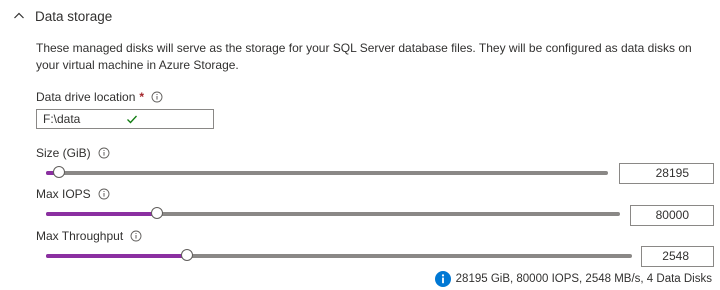 The width and height of the screenshot is (720, 290). Describe the element at coordinates (142, 97) in the screenshot. I see `required-marker: *` at that location.